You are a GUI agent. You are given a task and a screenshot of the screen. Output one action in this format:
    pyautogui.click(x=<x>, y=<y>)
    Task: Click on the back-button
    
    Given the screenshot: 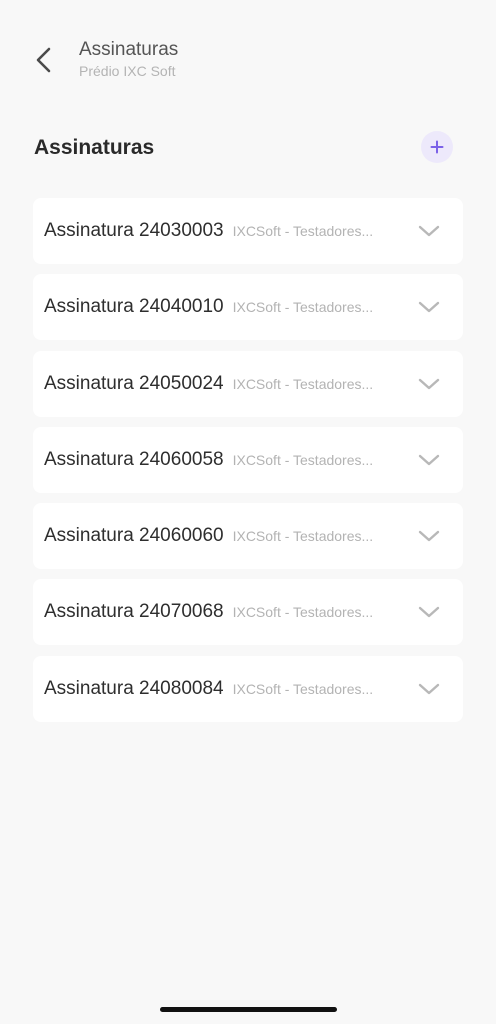 What is the action you would take?
    pyautogui.click(x=44, y=60)
    